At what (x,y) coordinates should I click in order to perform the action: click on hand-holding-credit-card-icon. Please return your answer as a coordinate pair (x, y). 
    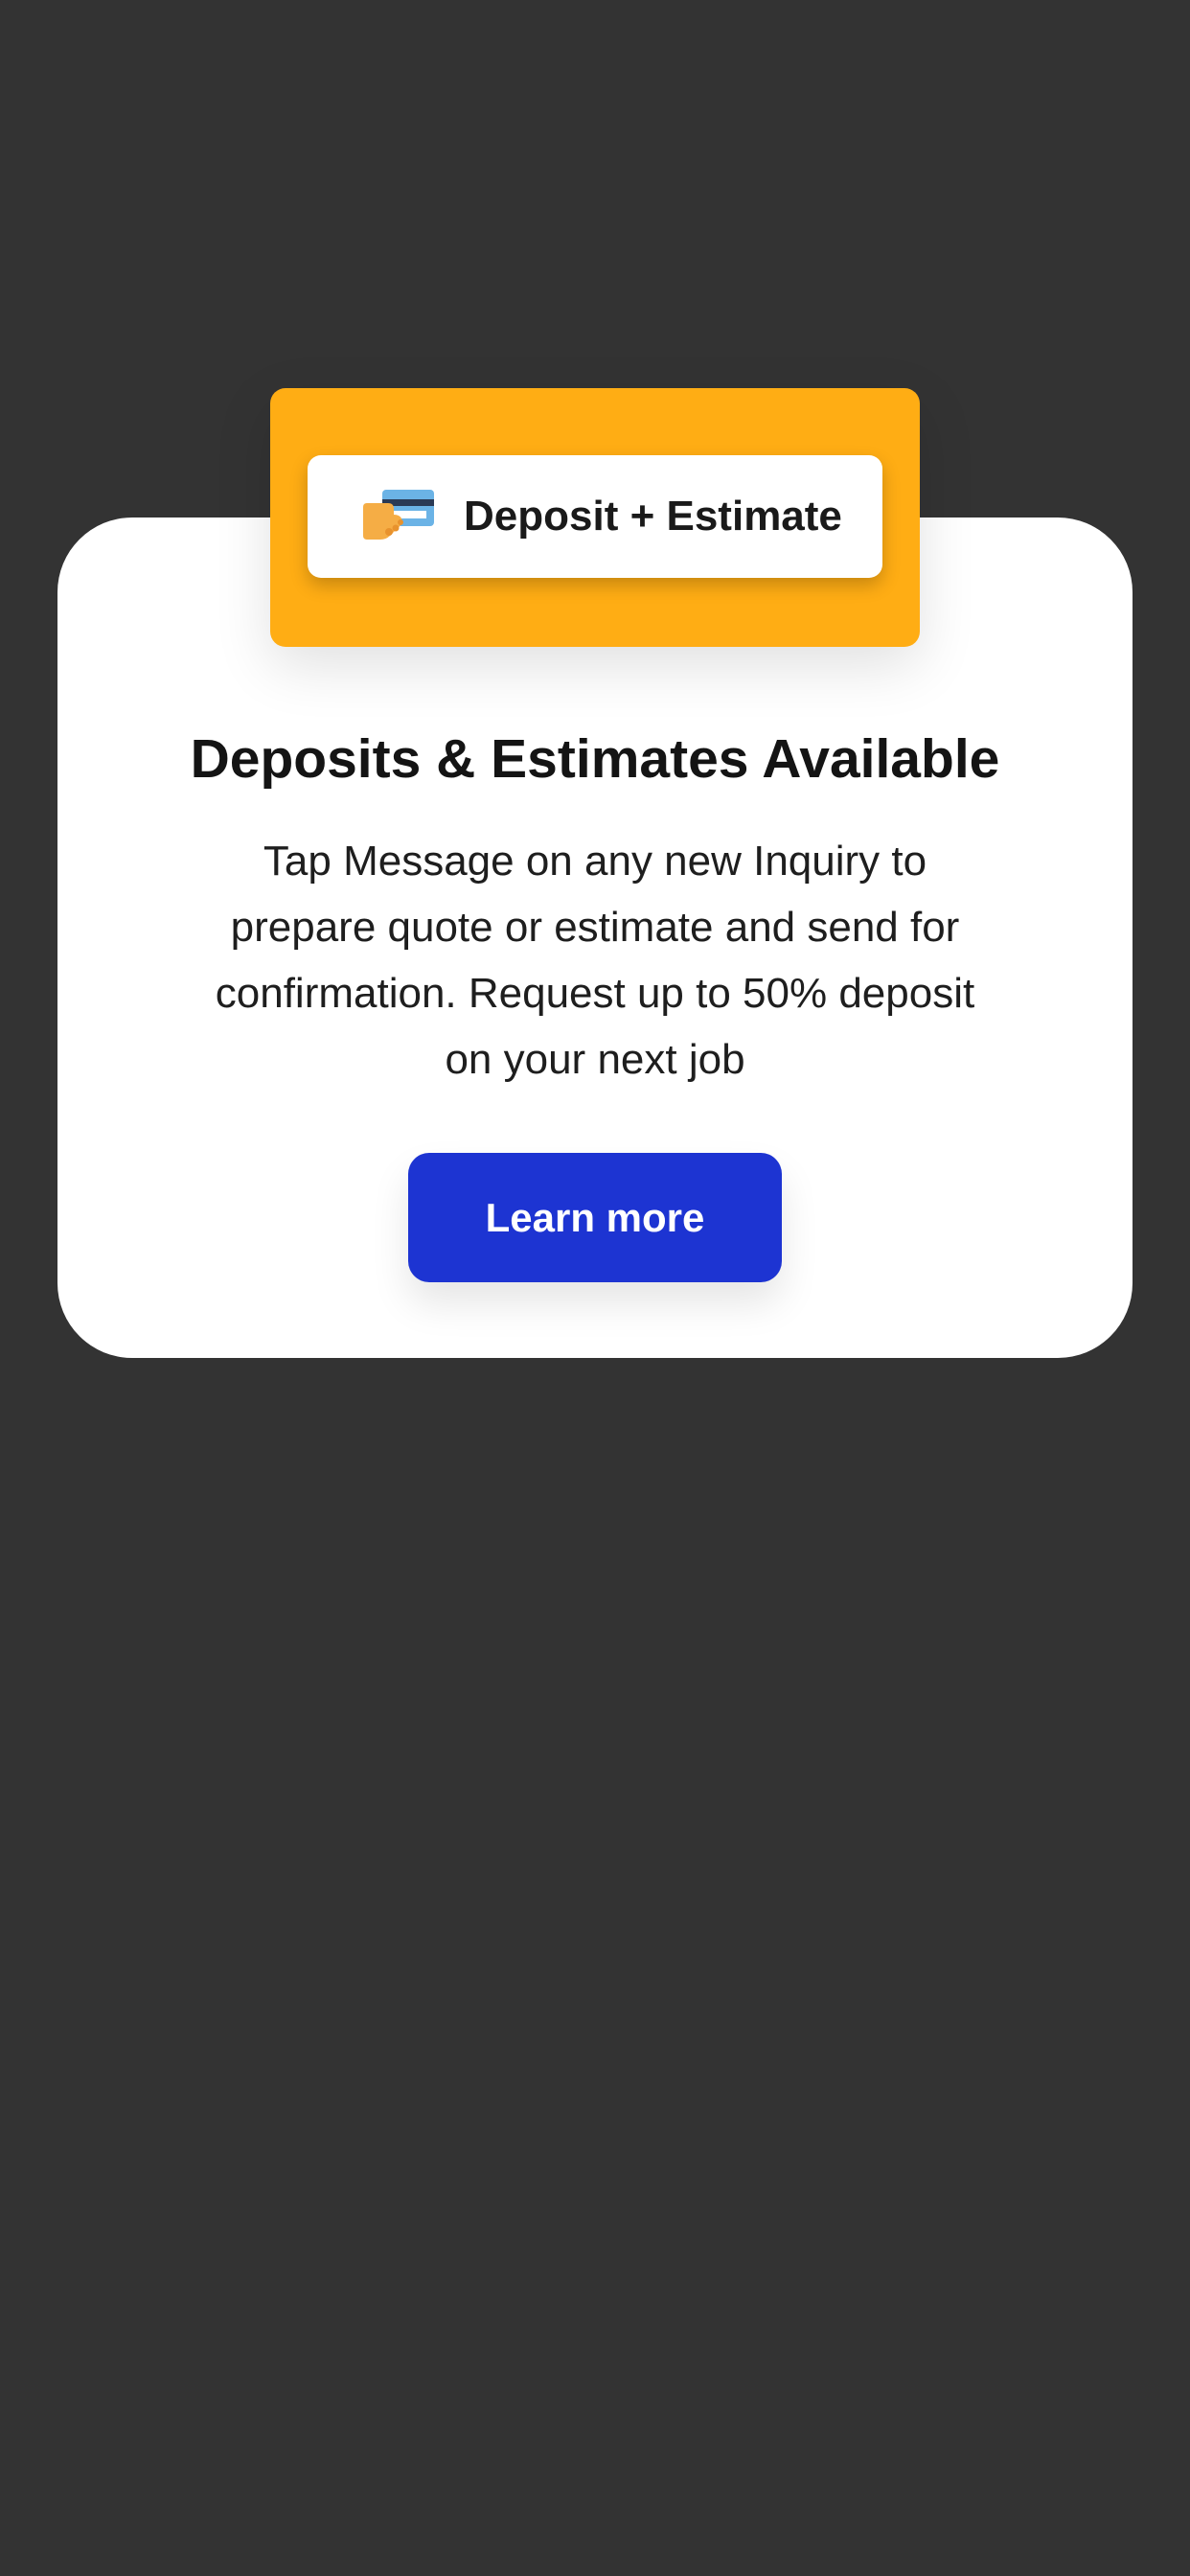
    Looking at the image, I should click on (398, 515).